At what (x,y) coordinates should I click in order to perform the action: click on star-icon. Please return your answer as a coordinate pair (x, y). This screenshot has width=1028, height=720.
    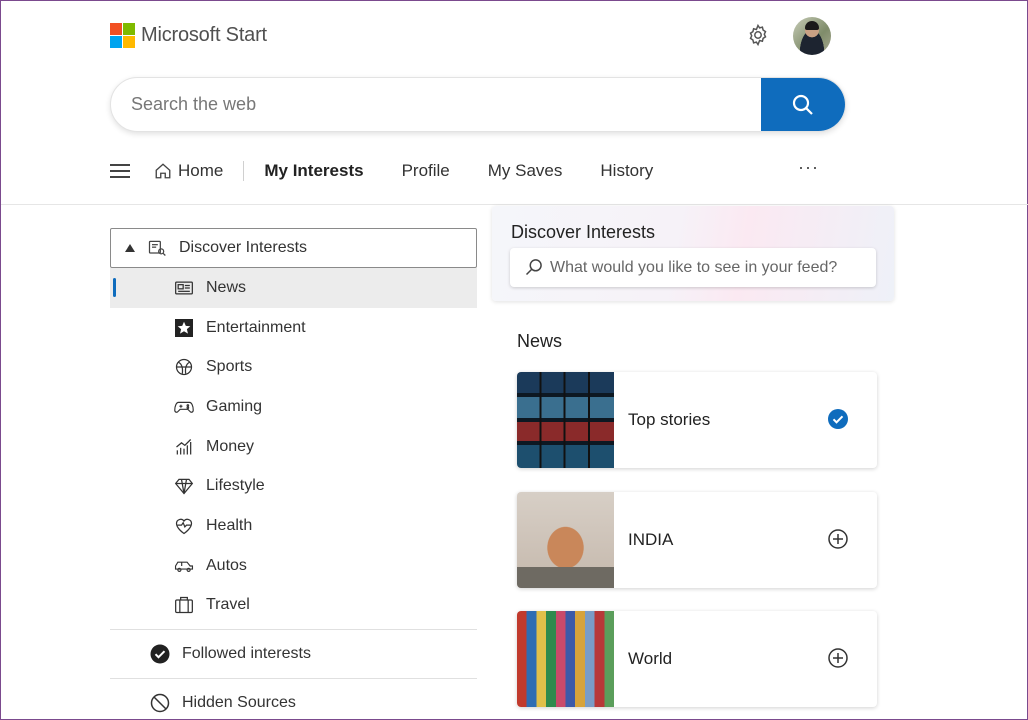
    Looking at the image, I should click on (184, 328).